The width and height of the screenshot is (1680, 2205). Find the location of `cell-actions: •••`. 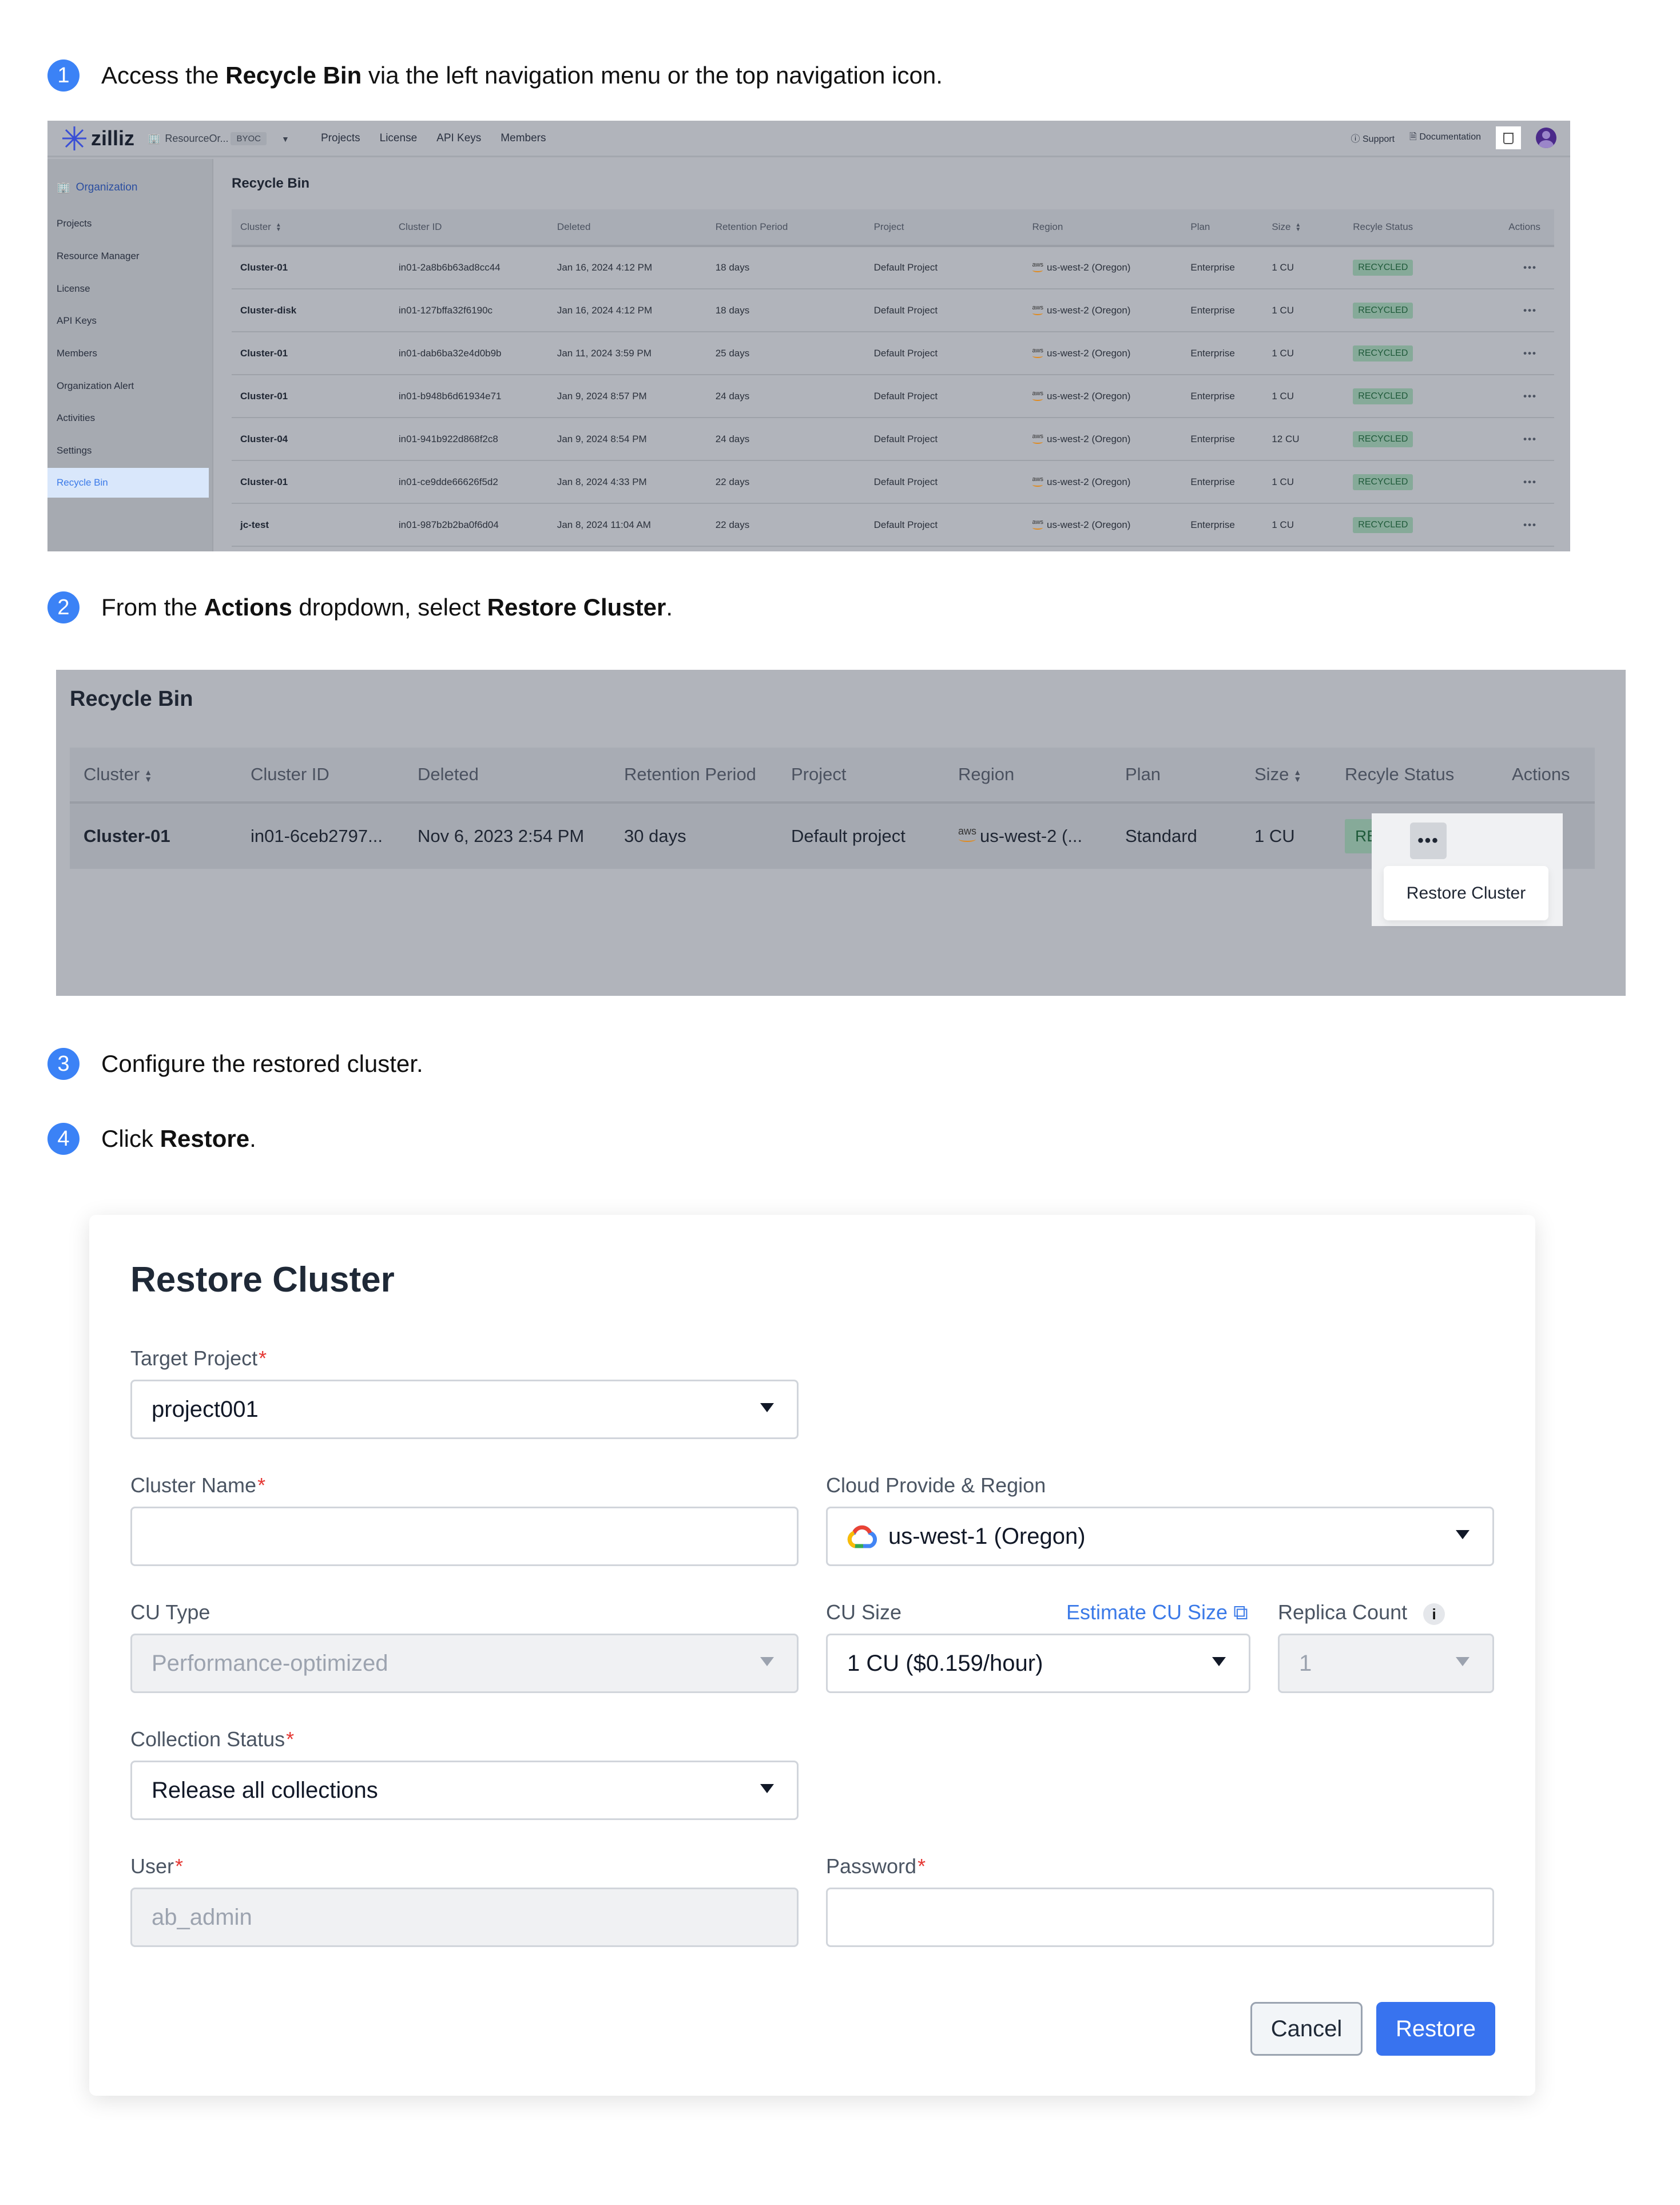

cell-actions: ••• is located at coordinates (1527, 267).